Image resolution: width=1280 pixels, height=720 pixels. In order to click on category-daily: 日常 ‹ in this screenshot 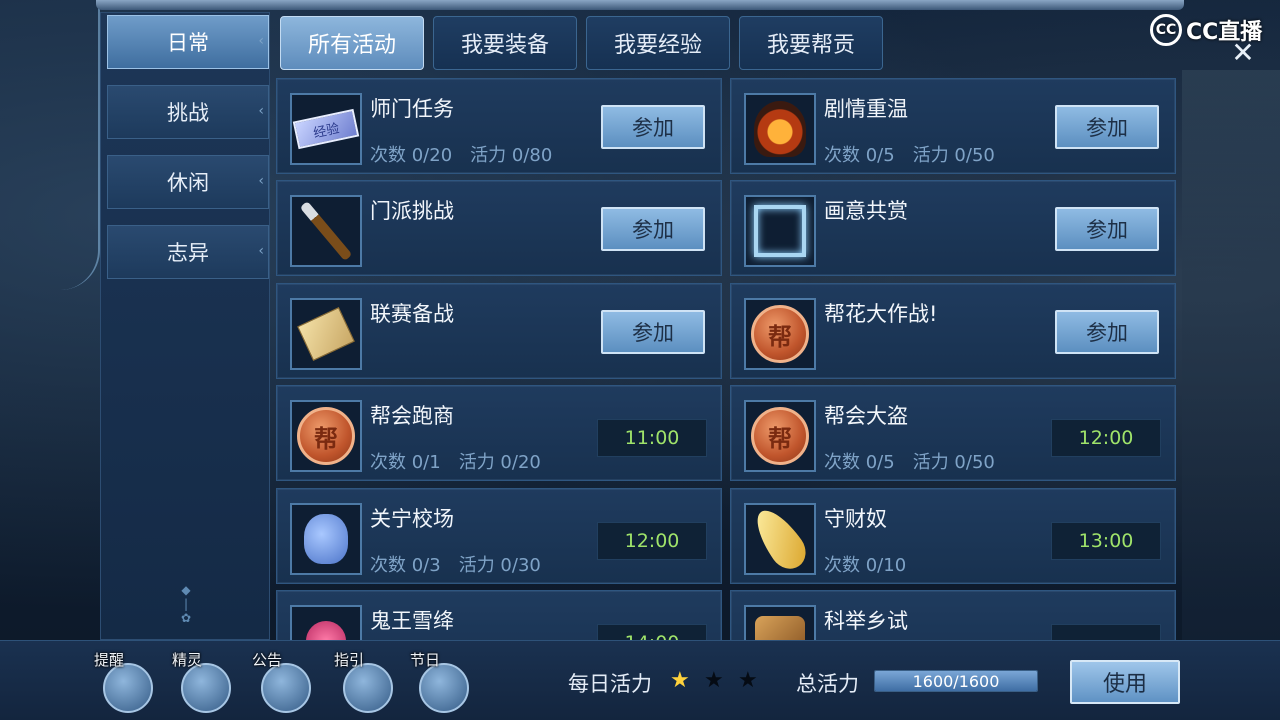, I will do `click(188, 42)`.